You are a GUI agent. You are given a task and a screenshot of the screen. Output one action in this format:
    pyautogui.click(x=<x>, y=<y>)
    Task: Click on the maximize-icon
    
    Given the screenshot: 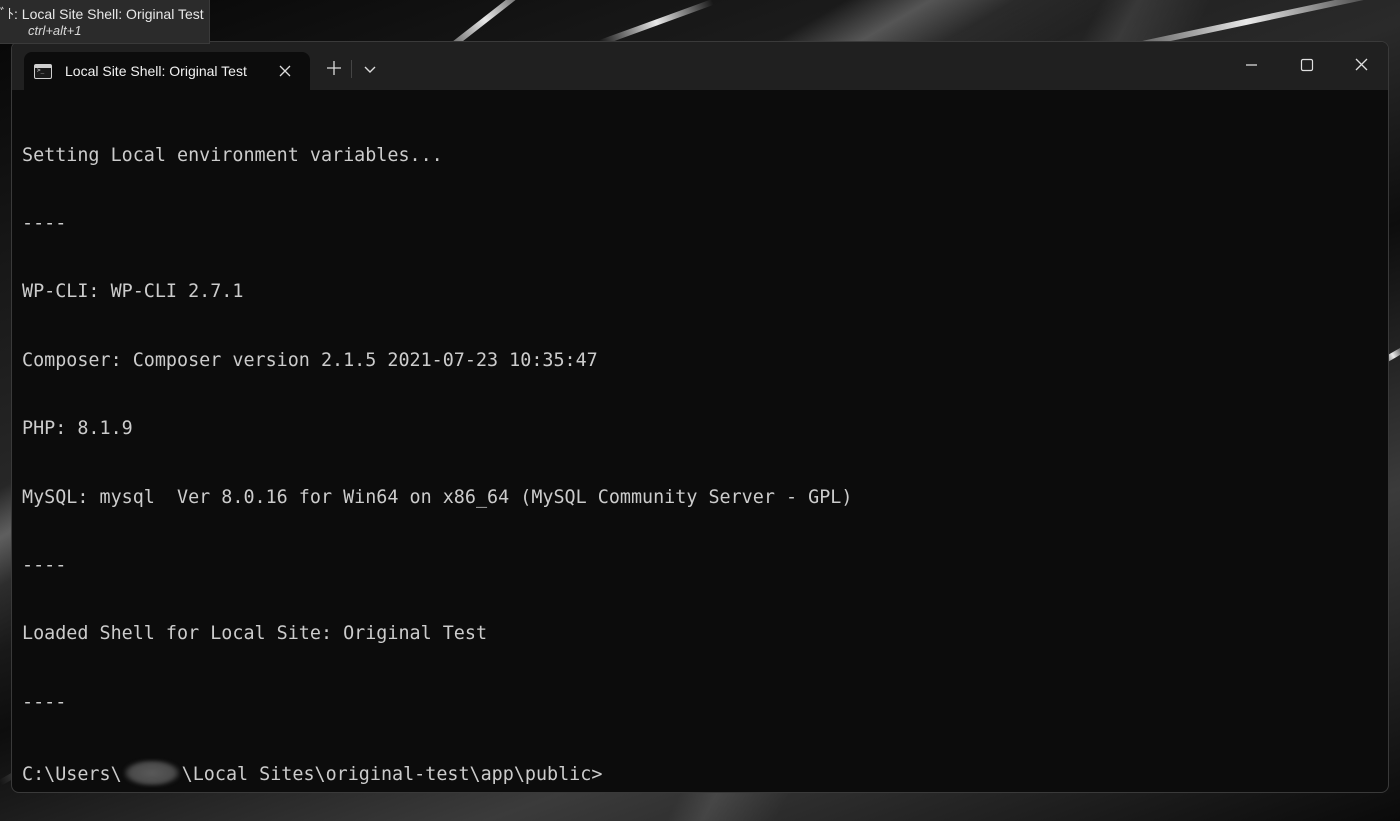 What is the action you would take?
    pyautogui.click(x=1306, y=65)
    